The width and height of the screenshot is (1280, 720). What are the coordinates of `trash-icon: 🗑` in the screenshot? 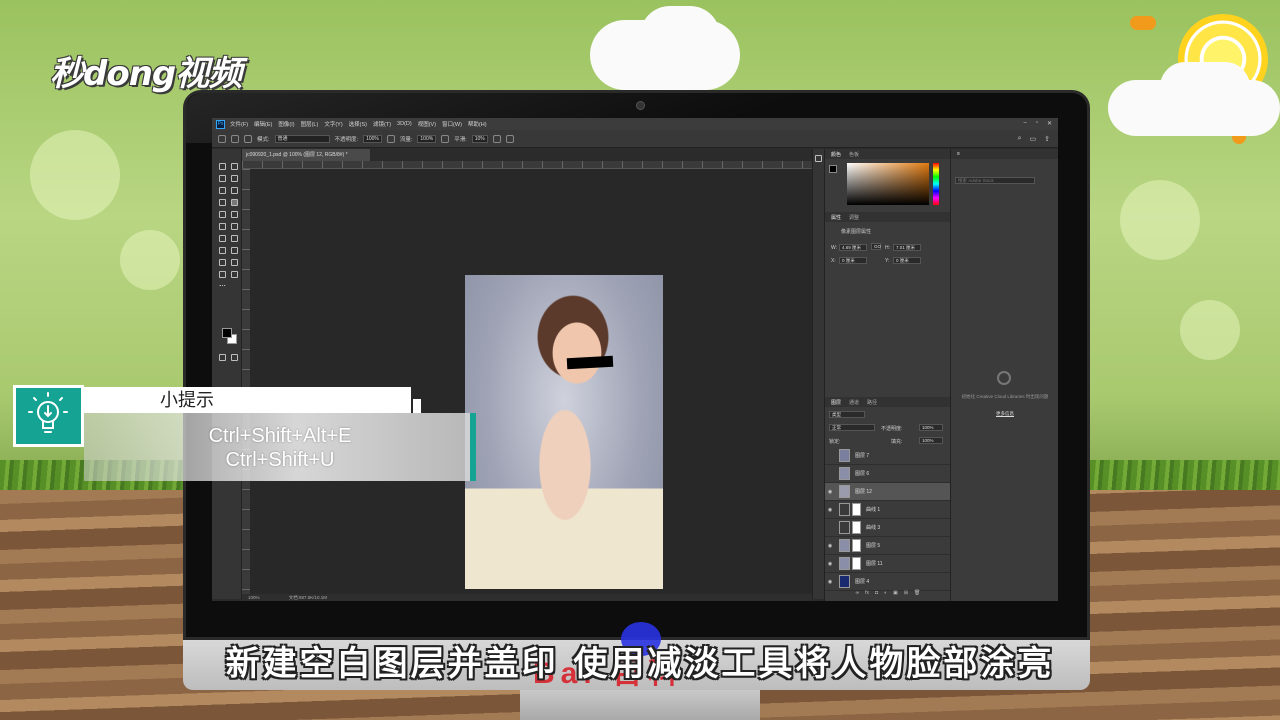 It's located at (917, 594).